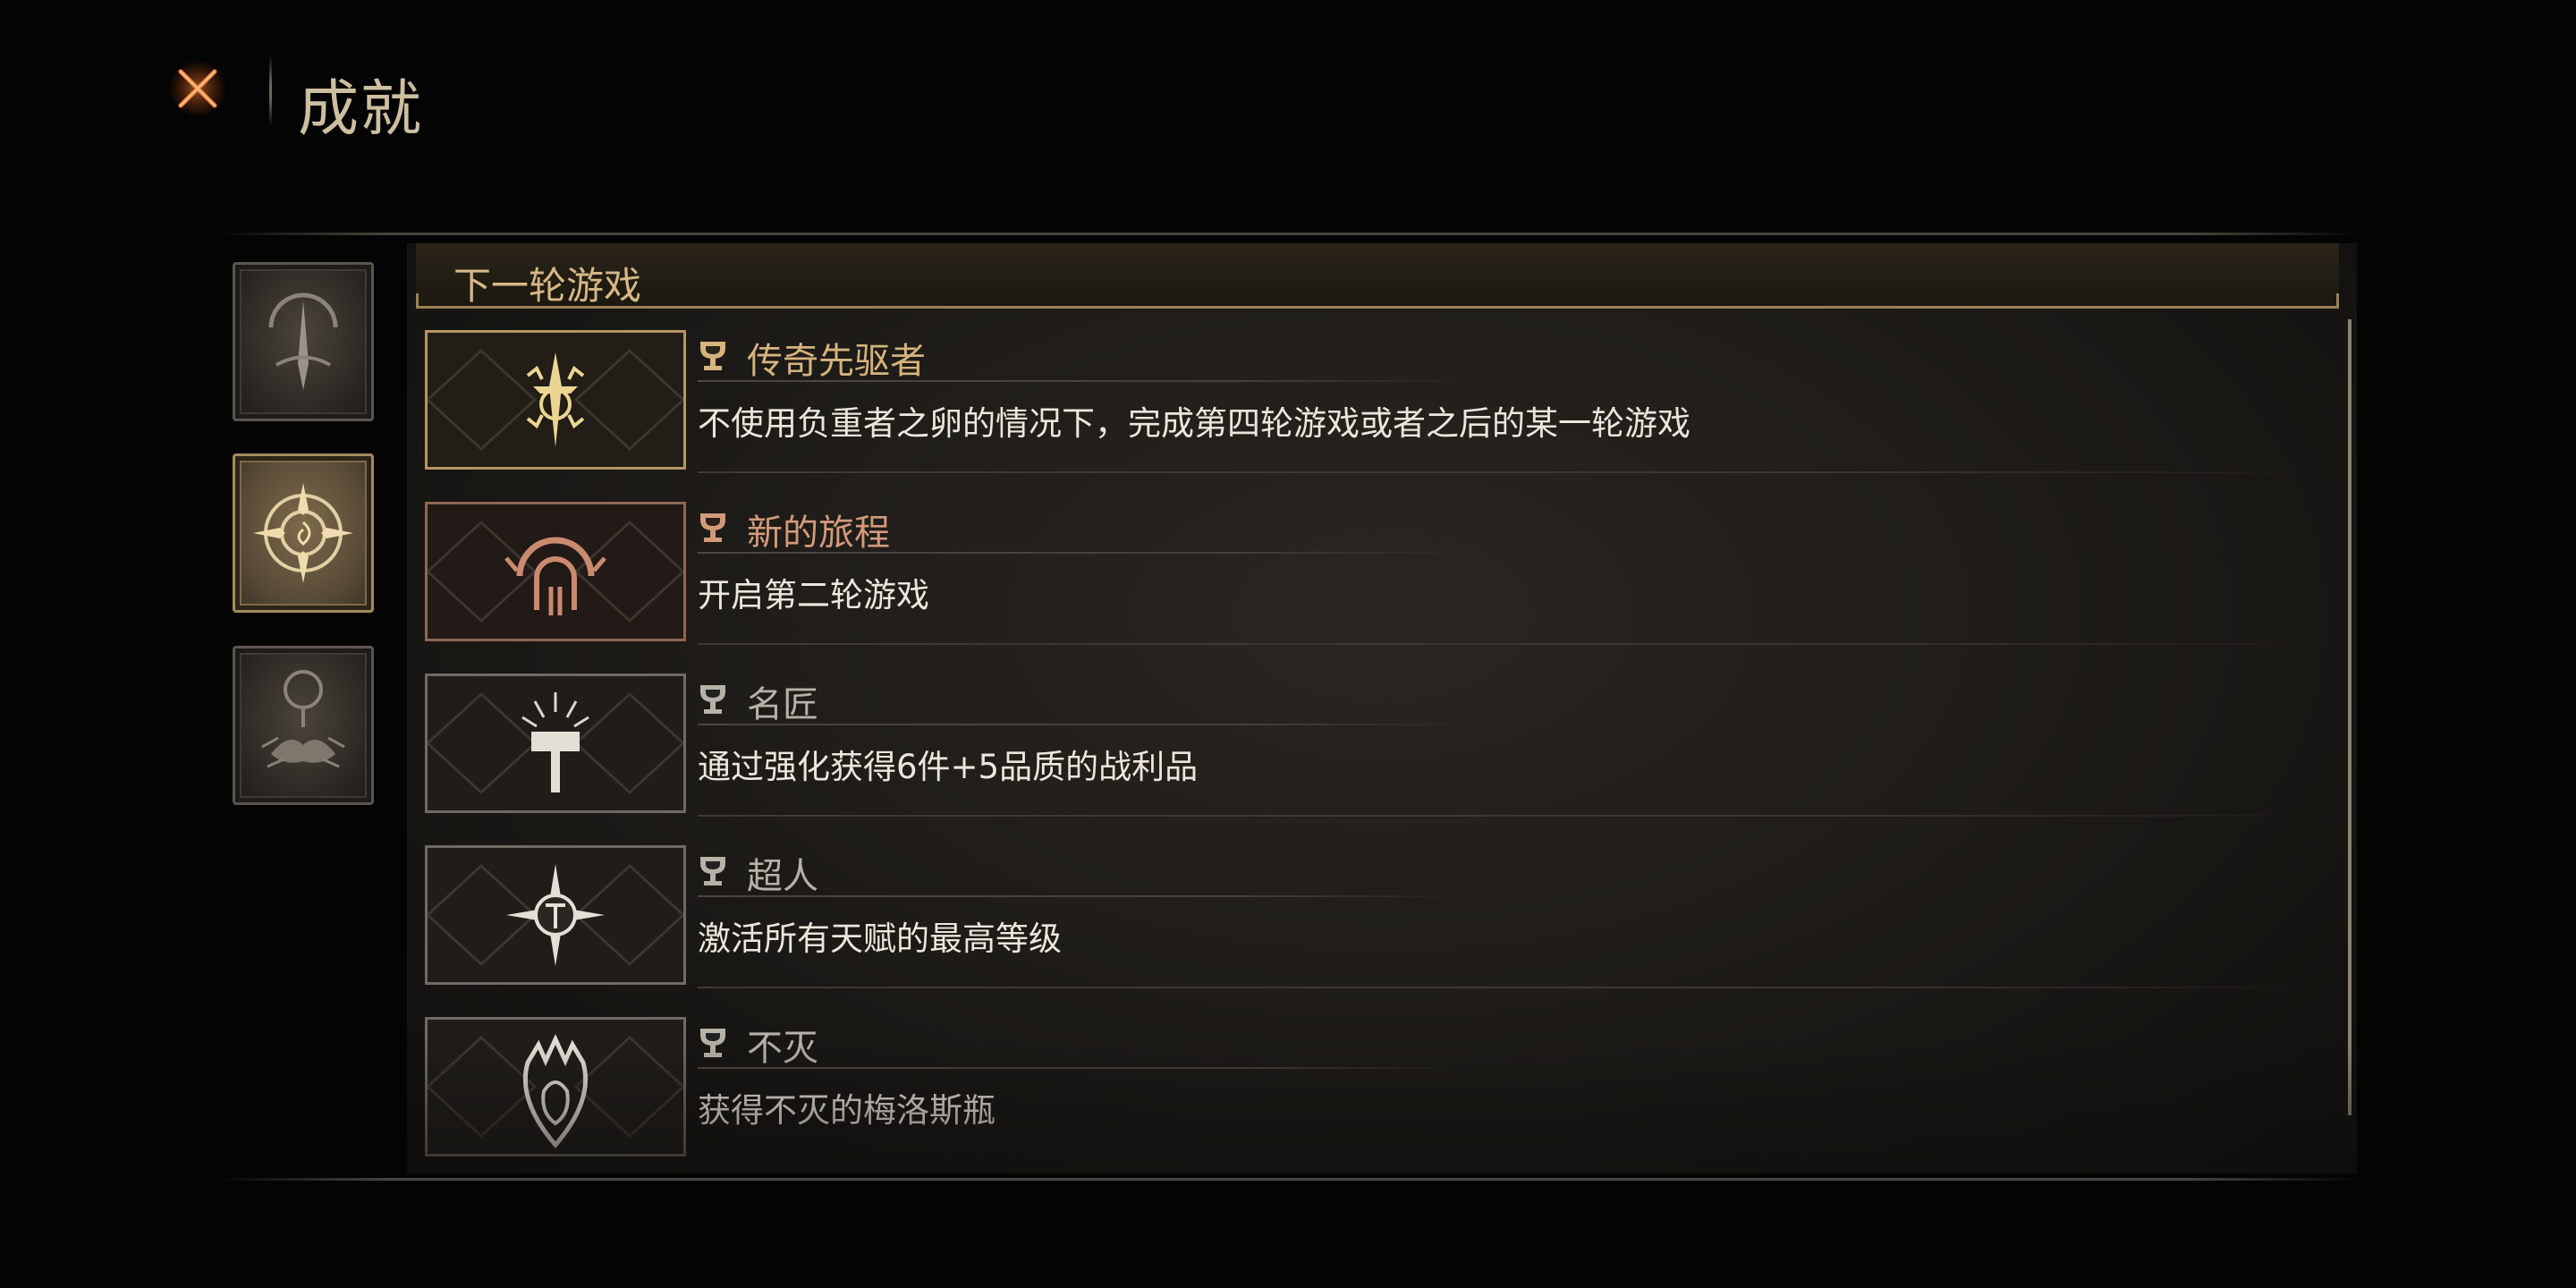 The image size is (2576, 1288). I want to click on achievement-row: 传奇先驱者 不使用负重者之卵的情况下，完成第四轮游戏或者之后的某一轮游戏, so click(1373, 405).